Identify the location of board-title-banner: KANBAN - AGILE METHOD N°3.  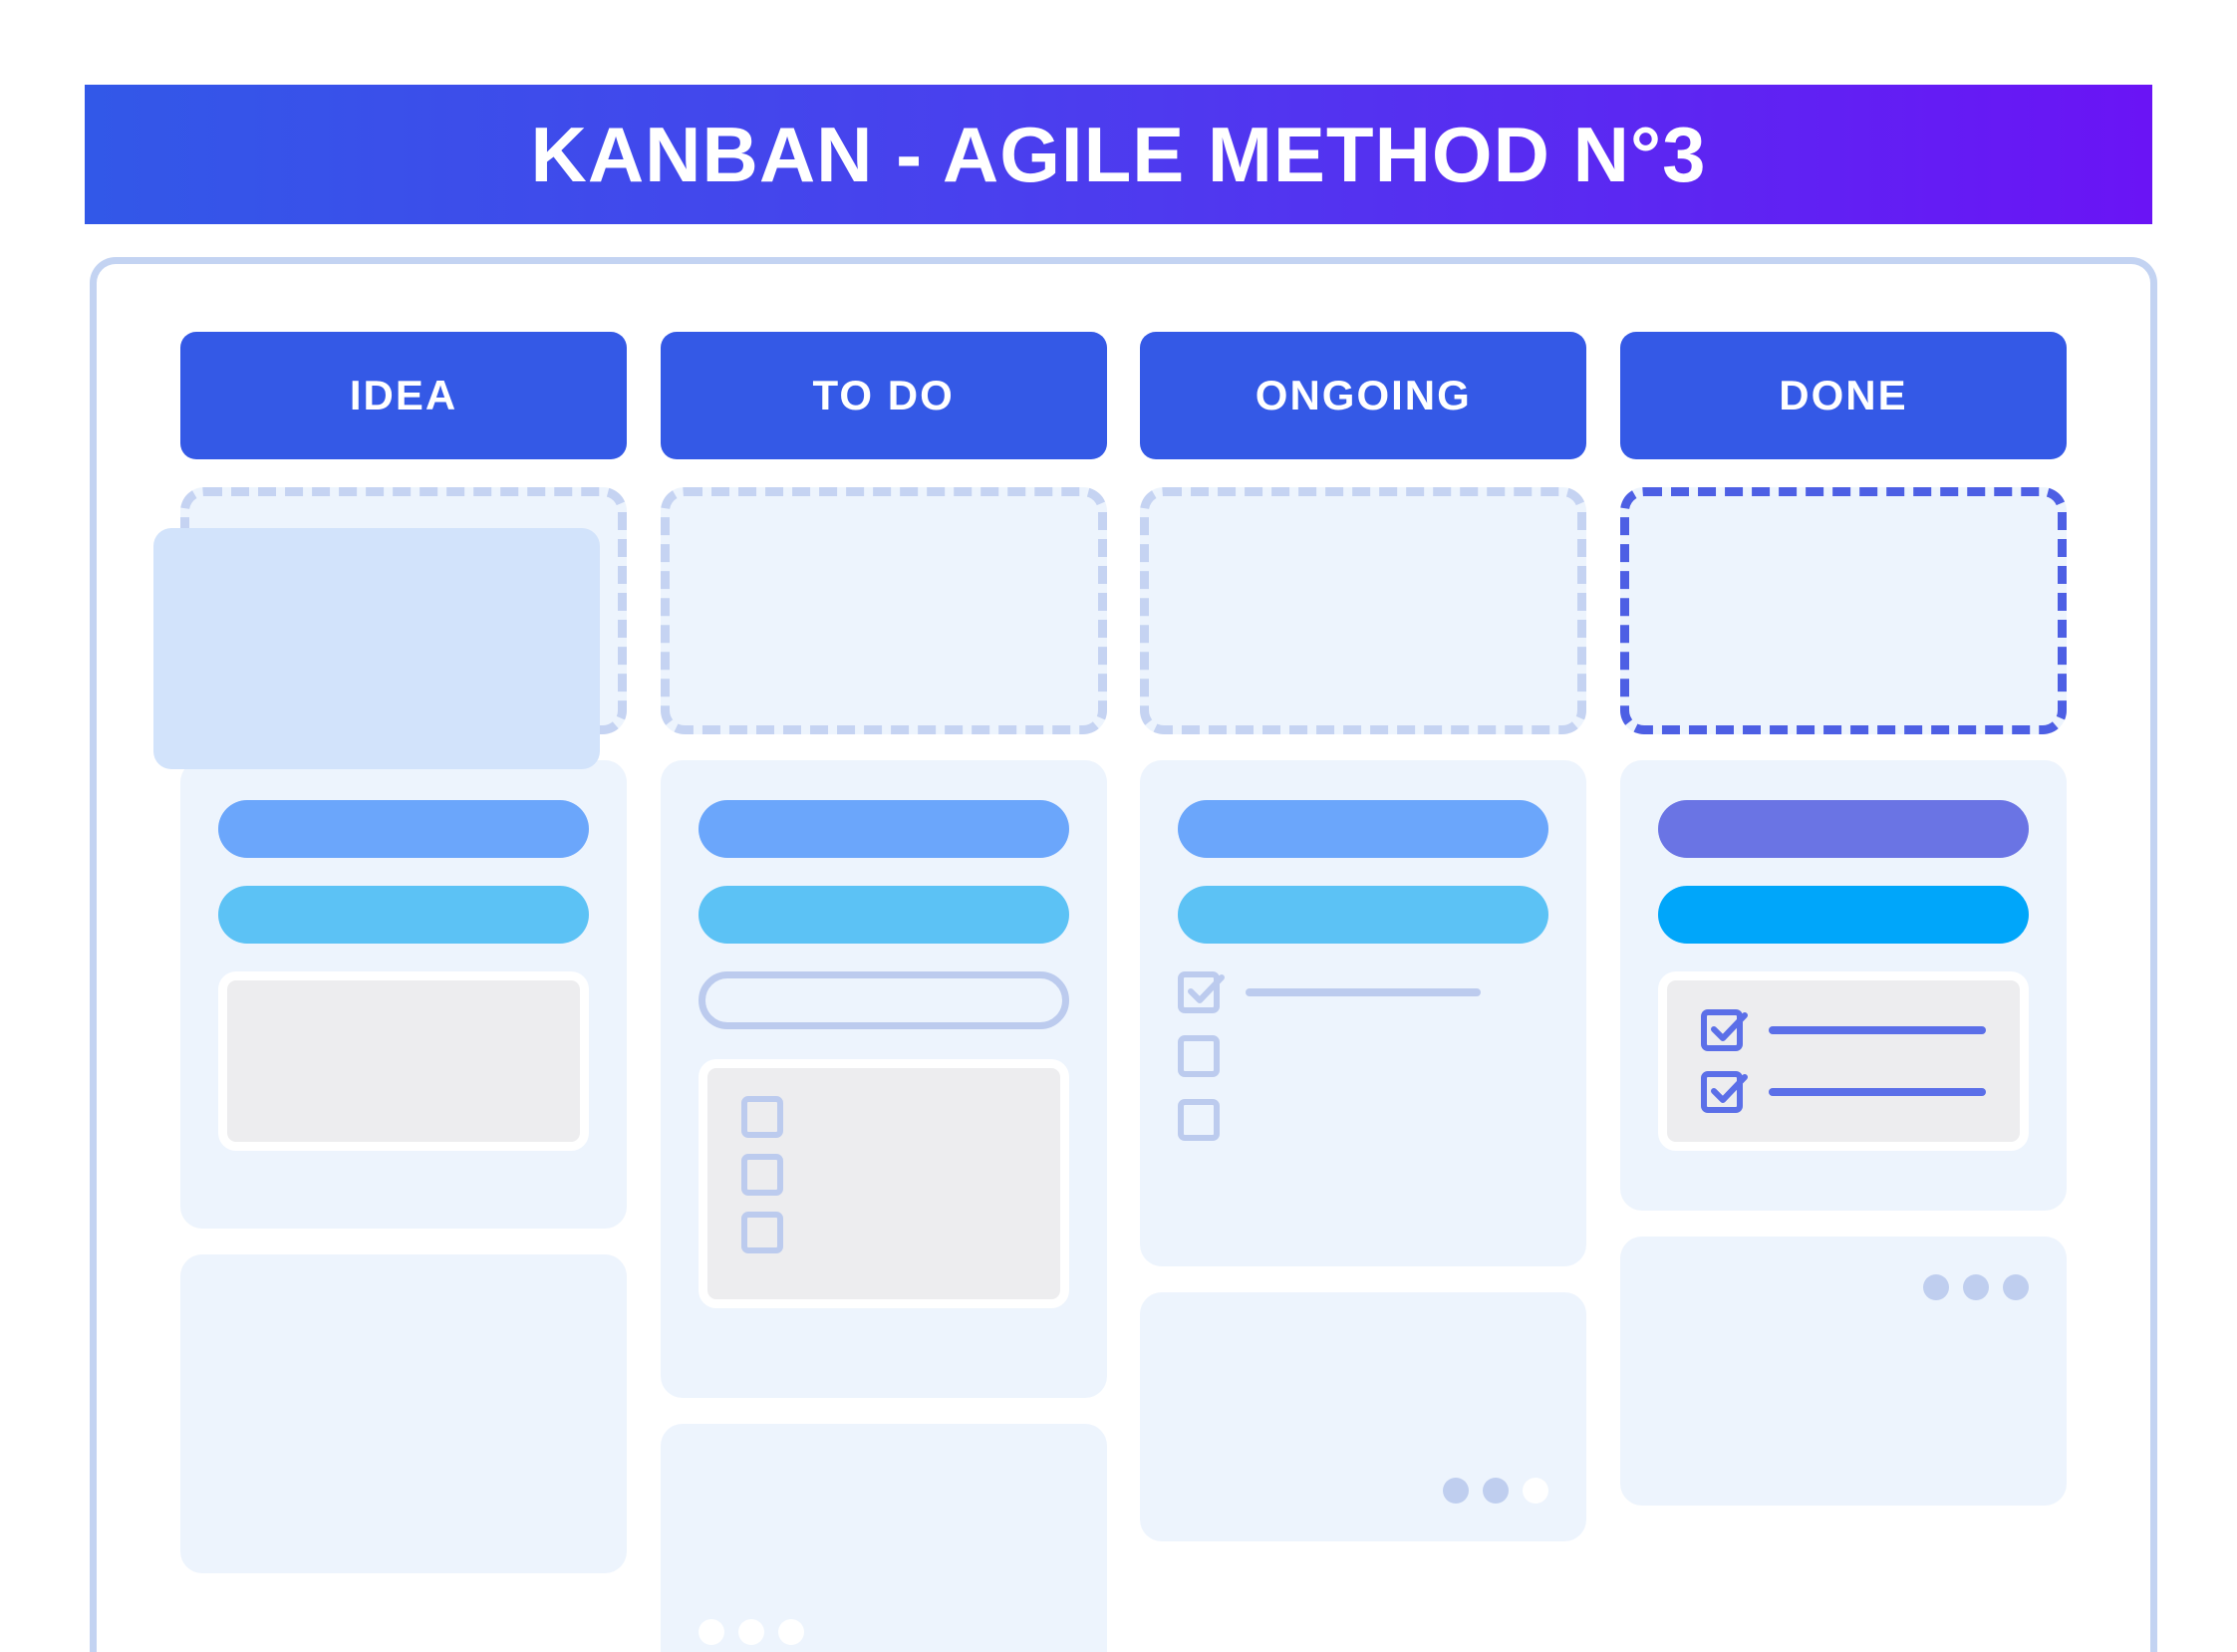
(1118, 154).